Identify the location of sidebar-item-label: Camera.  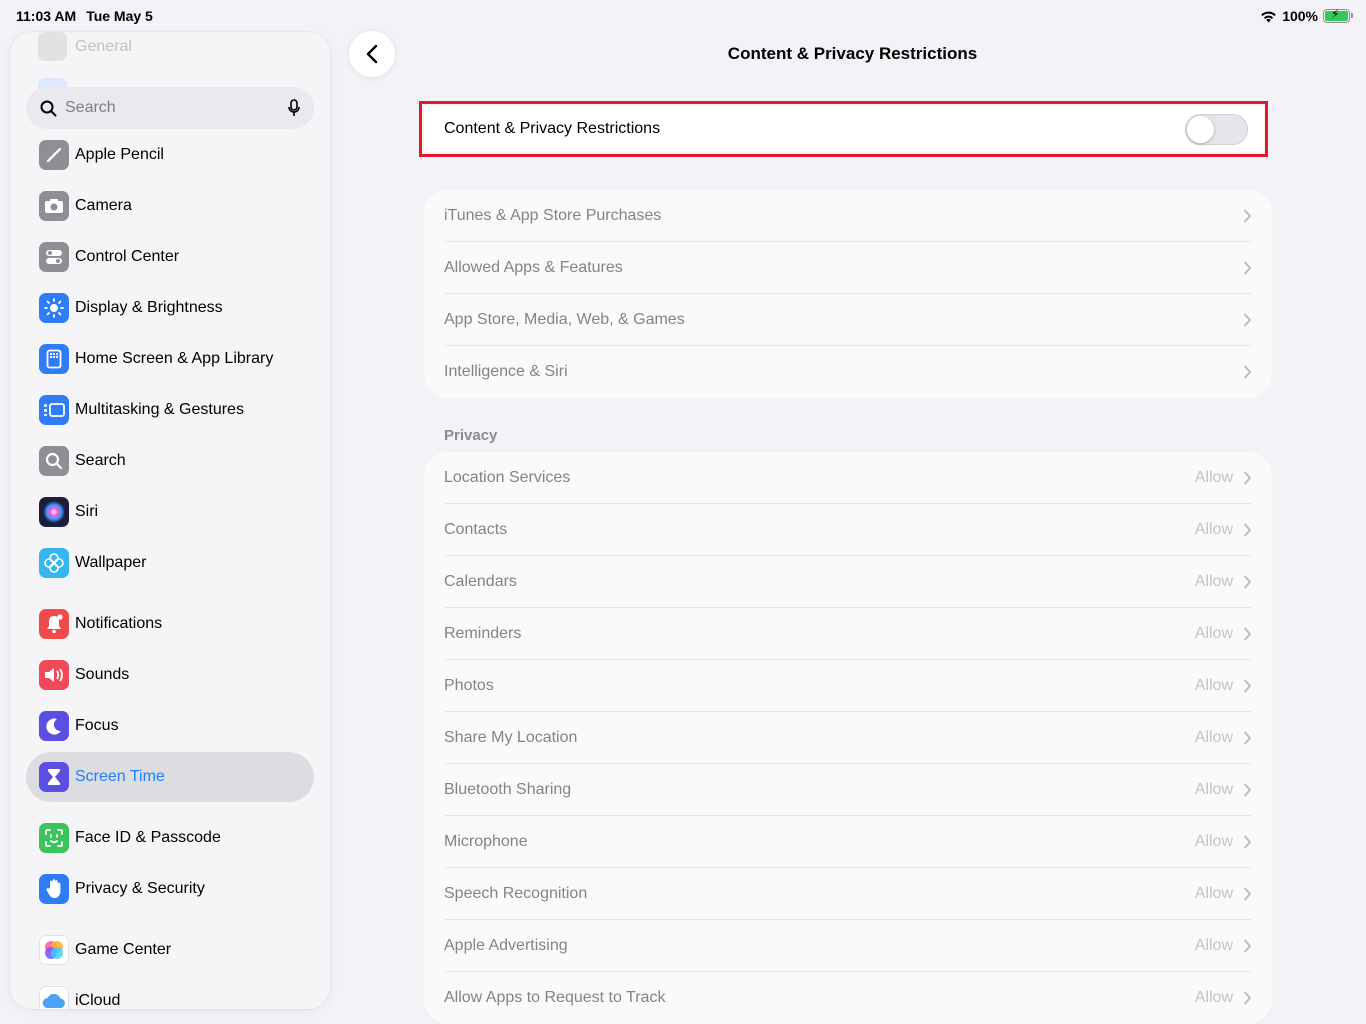
(103, 205).